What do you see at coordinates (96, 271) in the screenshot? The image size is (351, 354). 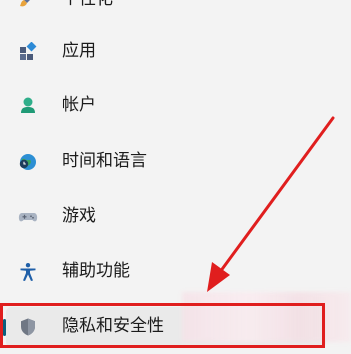 I see `sidebar-item-label: 辅助功能` at bounding box center [96, 271].